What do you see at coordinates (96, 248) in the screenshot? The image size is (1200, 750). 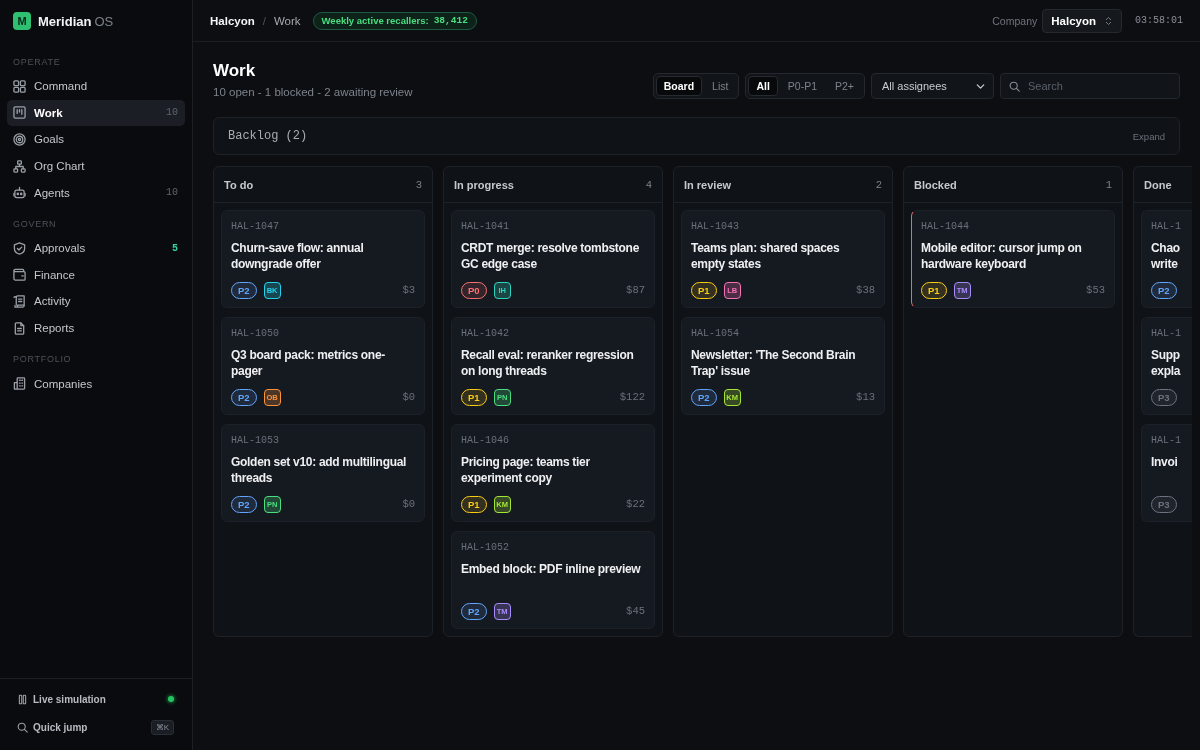 I see `nav-item: Approvals 5` at bounding box center [96, 248].